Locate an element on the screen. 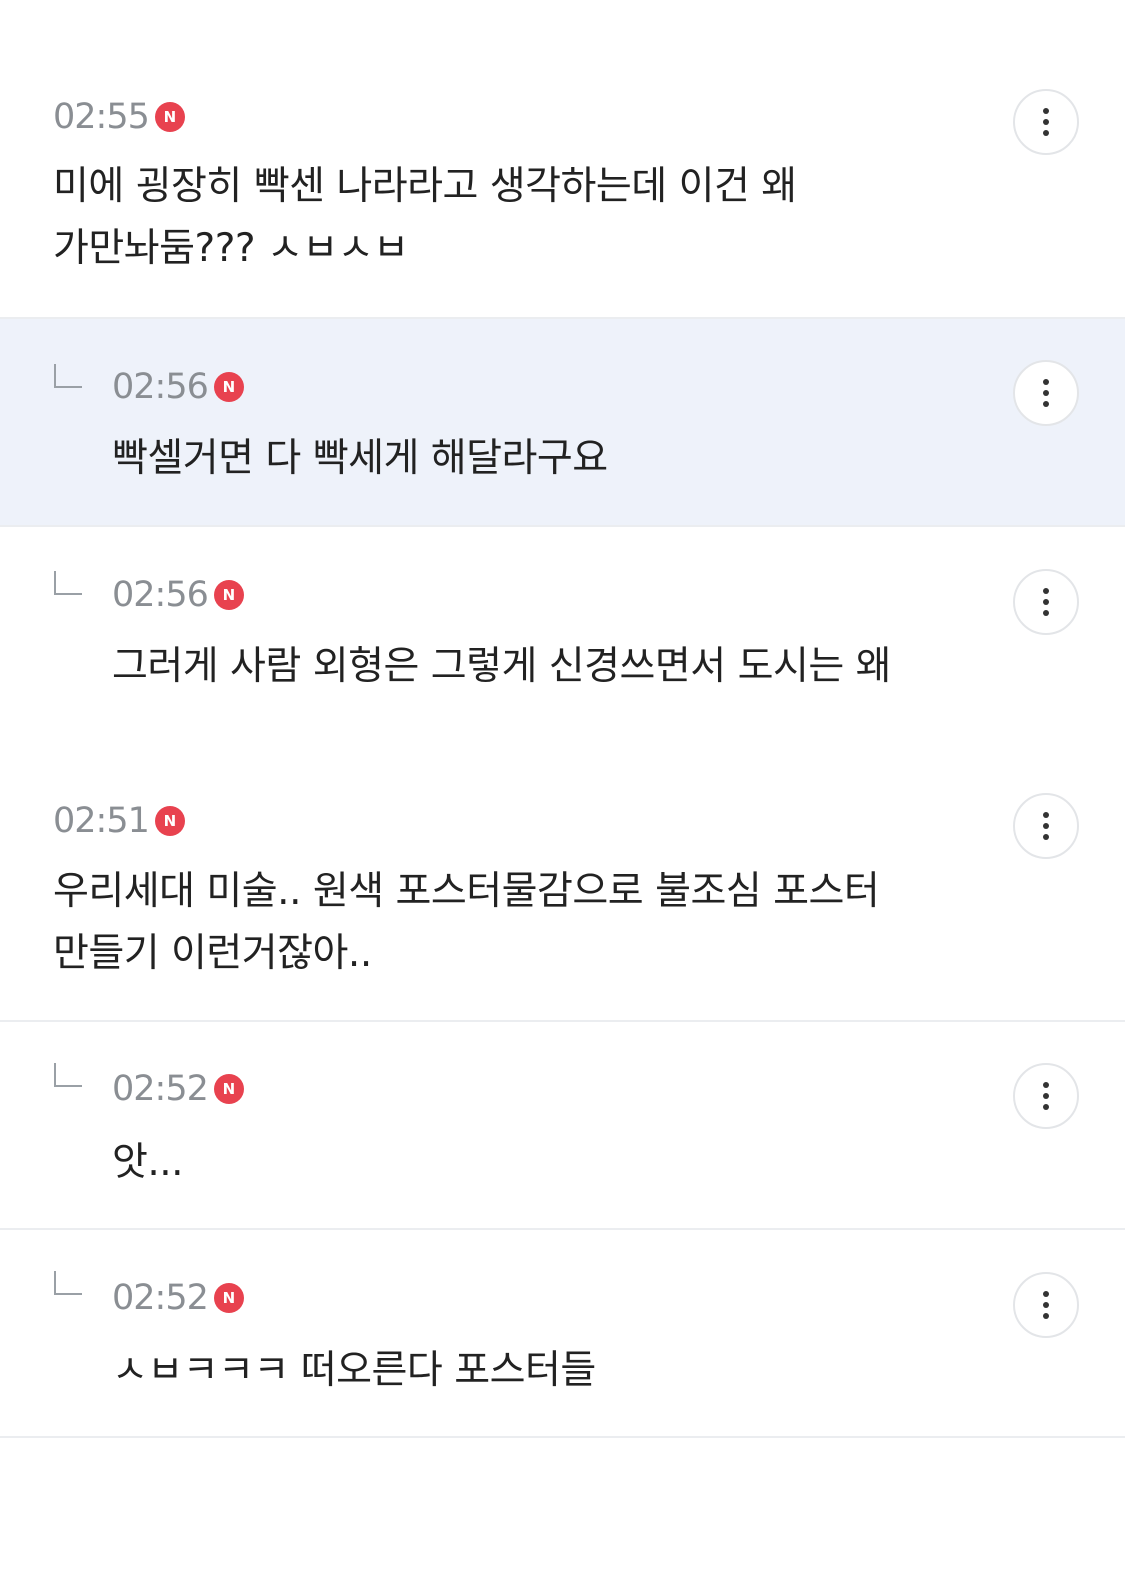 The width and height of the screenshot is (1125, 1578). comment-meta: 02:51 N is located at coordinates (119, 821).